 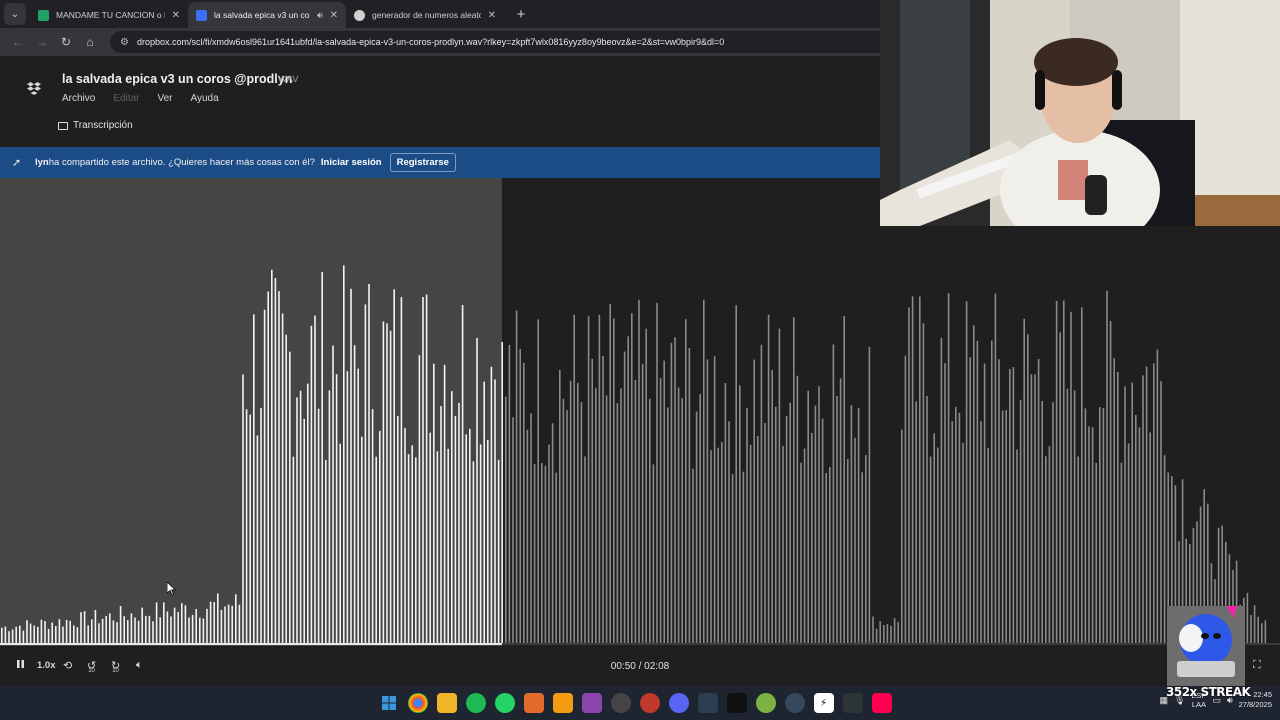 I want to click on arrow-left-icon: ←, so click(x=18, y=42).